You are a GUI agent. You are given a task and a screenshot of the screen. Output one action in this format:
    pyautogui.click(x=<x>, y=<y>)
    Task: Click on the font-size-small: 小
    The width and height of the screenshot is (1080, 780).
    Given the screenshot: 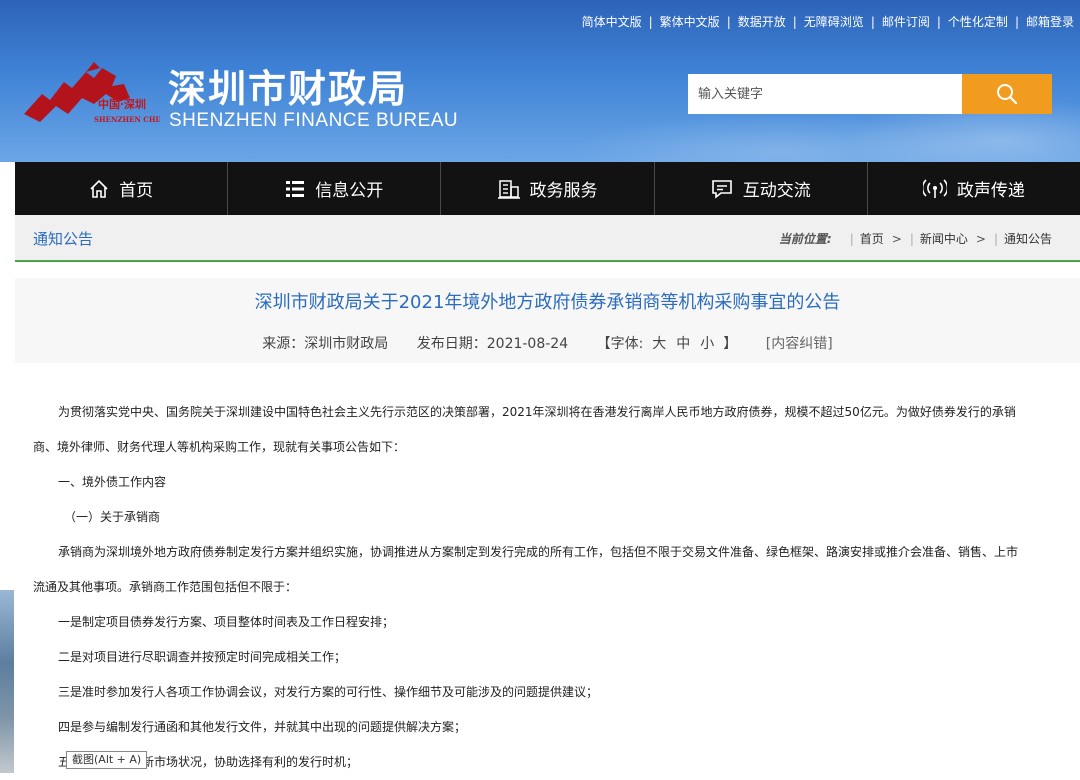 What is the action you would take?
    pyautogui.click(x=707, y=344)
    